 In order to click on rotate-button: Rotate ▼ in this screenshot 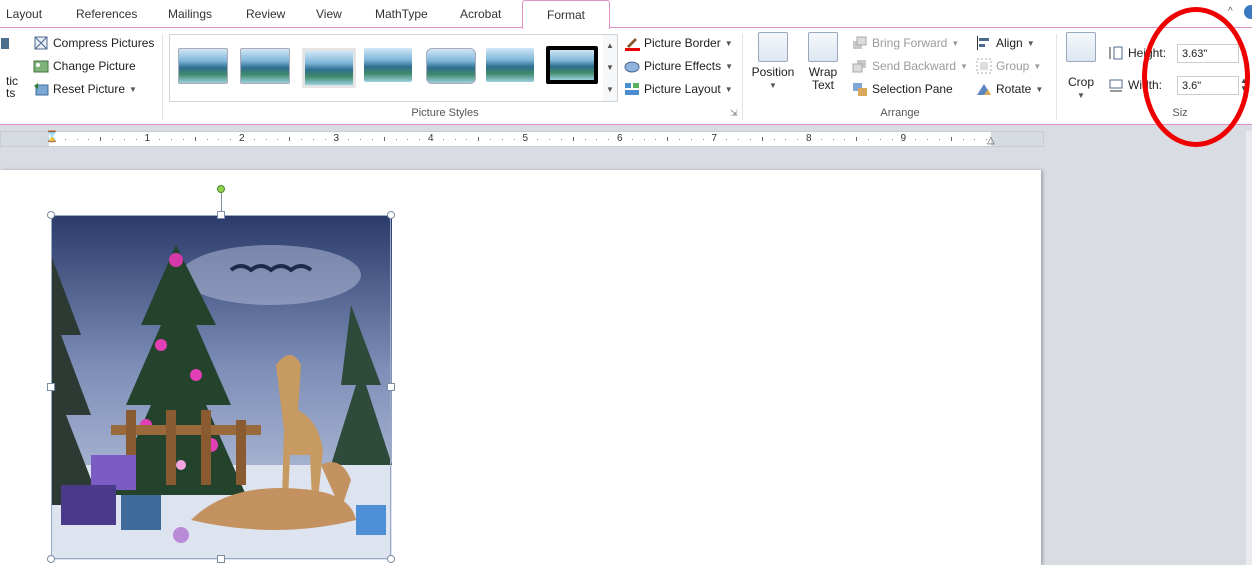, I will do `click(1009, 89)`.